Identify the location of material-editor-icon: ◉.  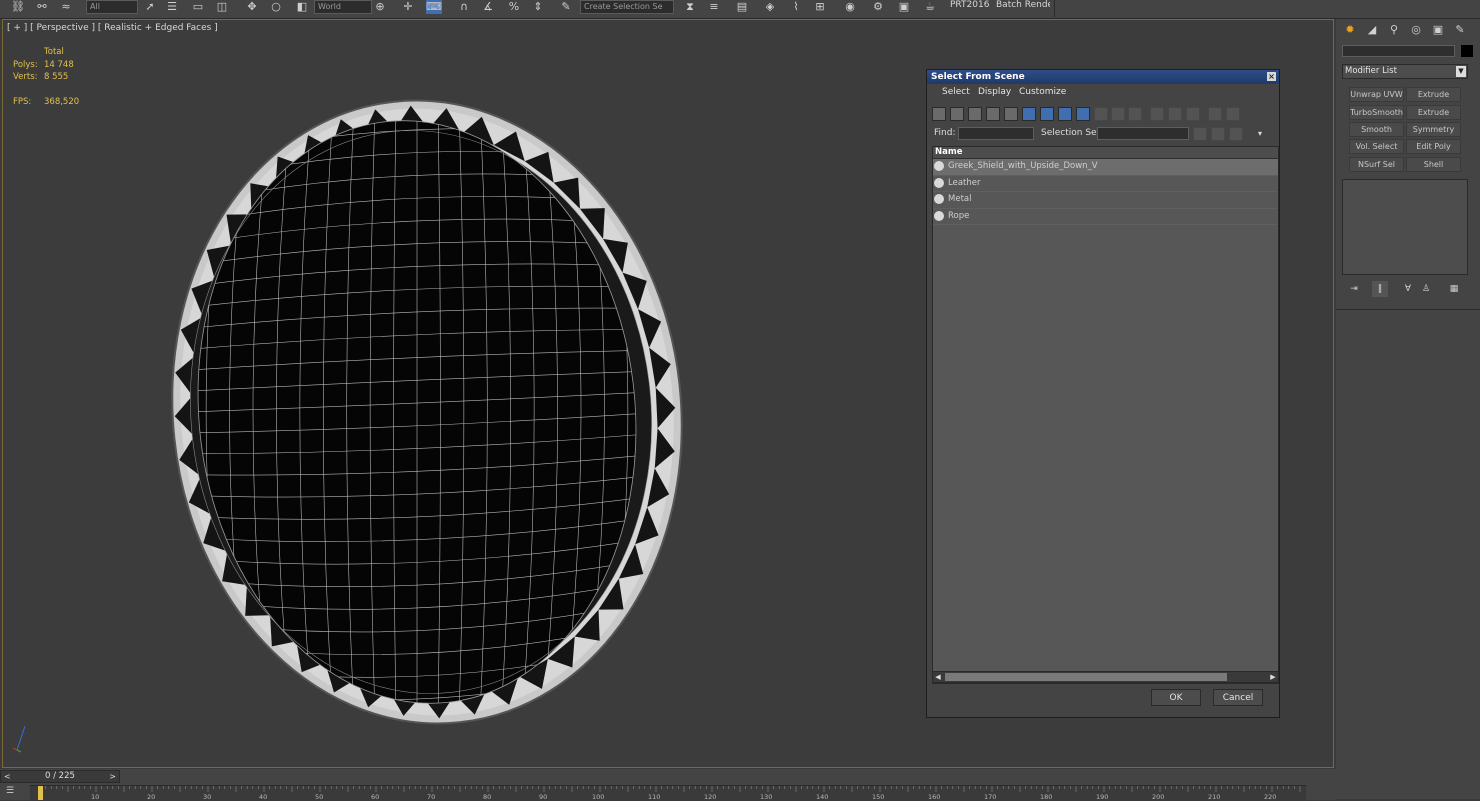
(850, 7).